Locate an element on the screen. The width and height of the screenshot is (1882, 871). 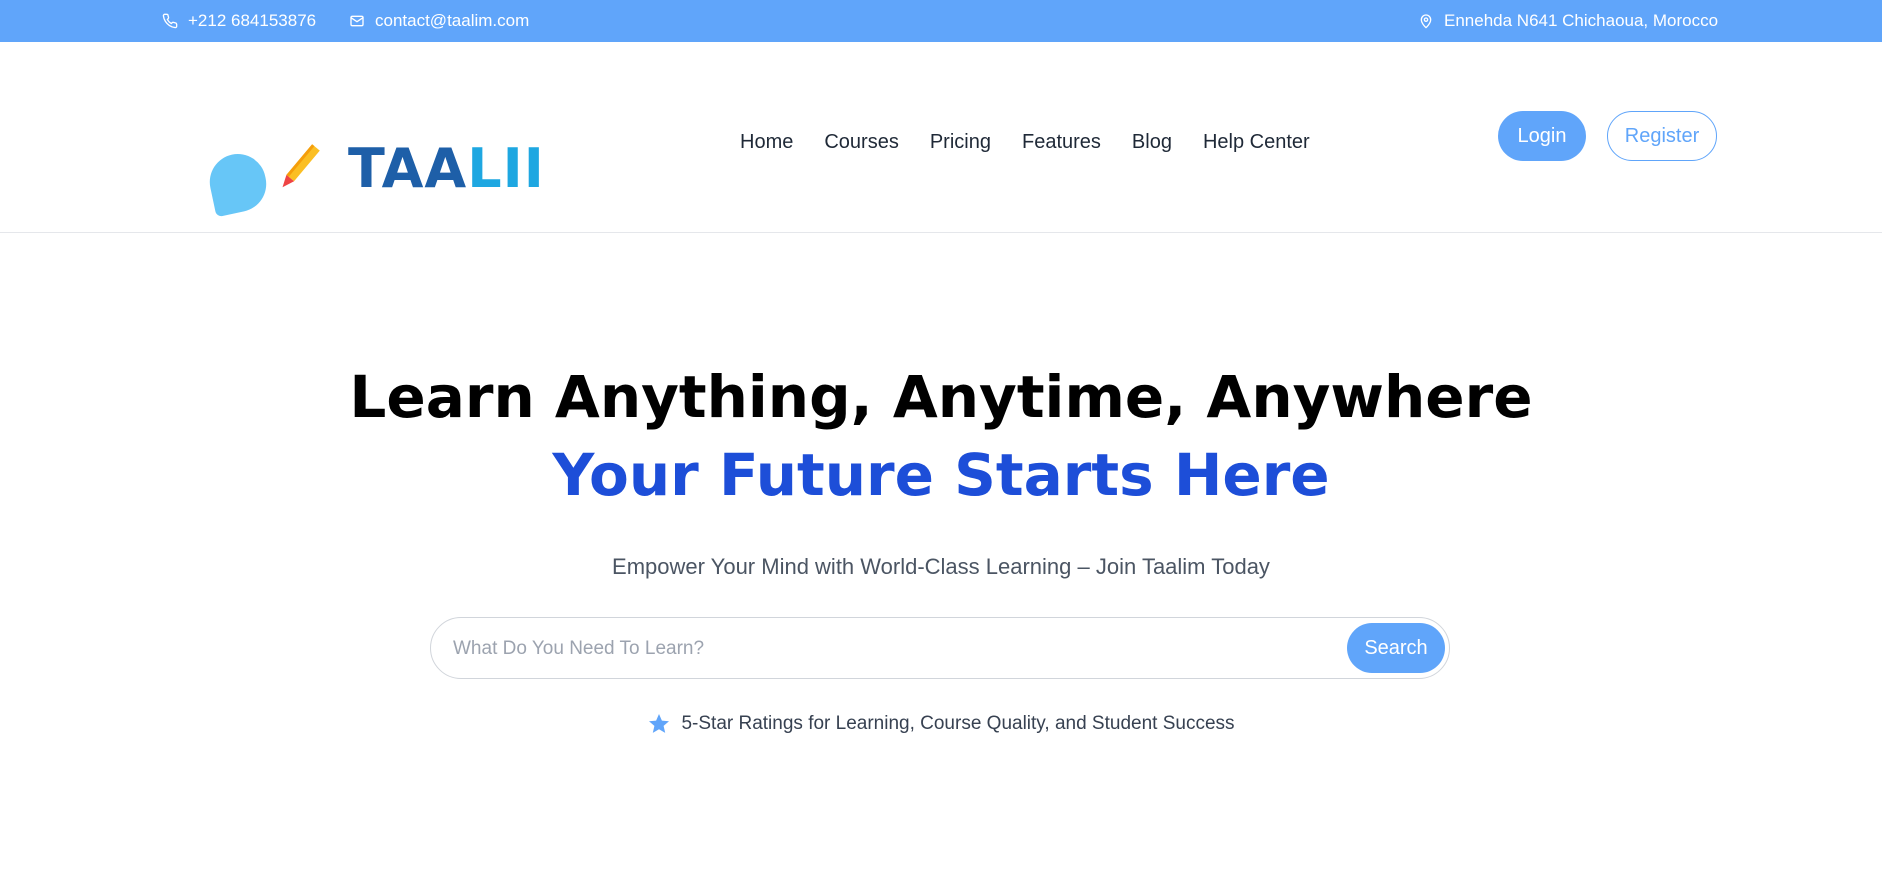
logo-text-a: TAA is located at coordinates (408, 168).